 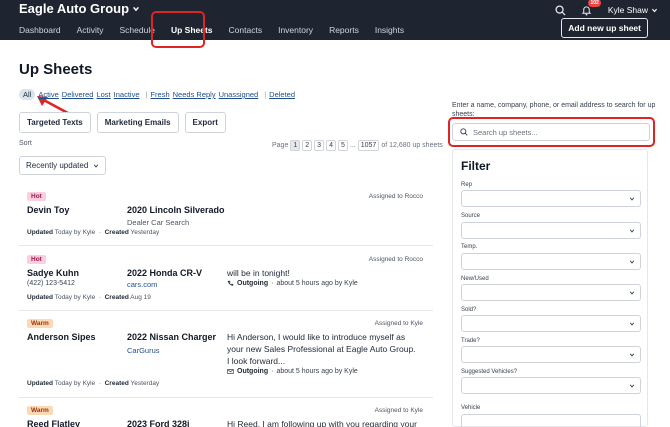 I want to click on filter-select-new-used, so click(x=551, y=292).